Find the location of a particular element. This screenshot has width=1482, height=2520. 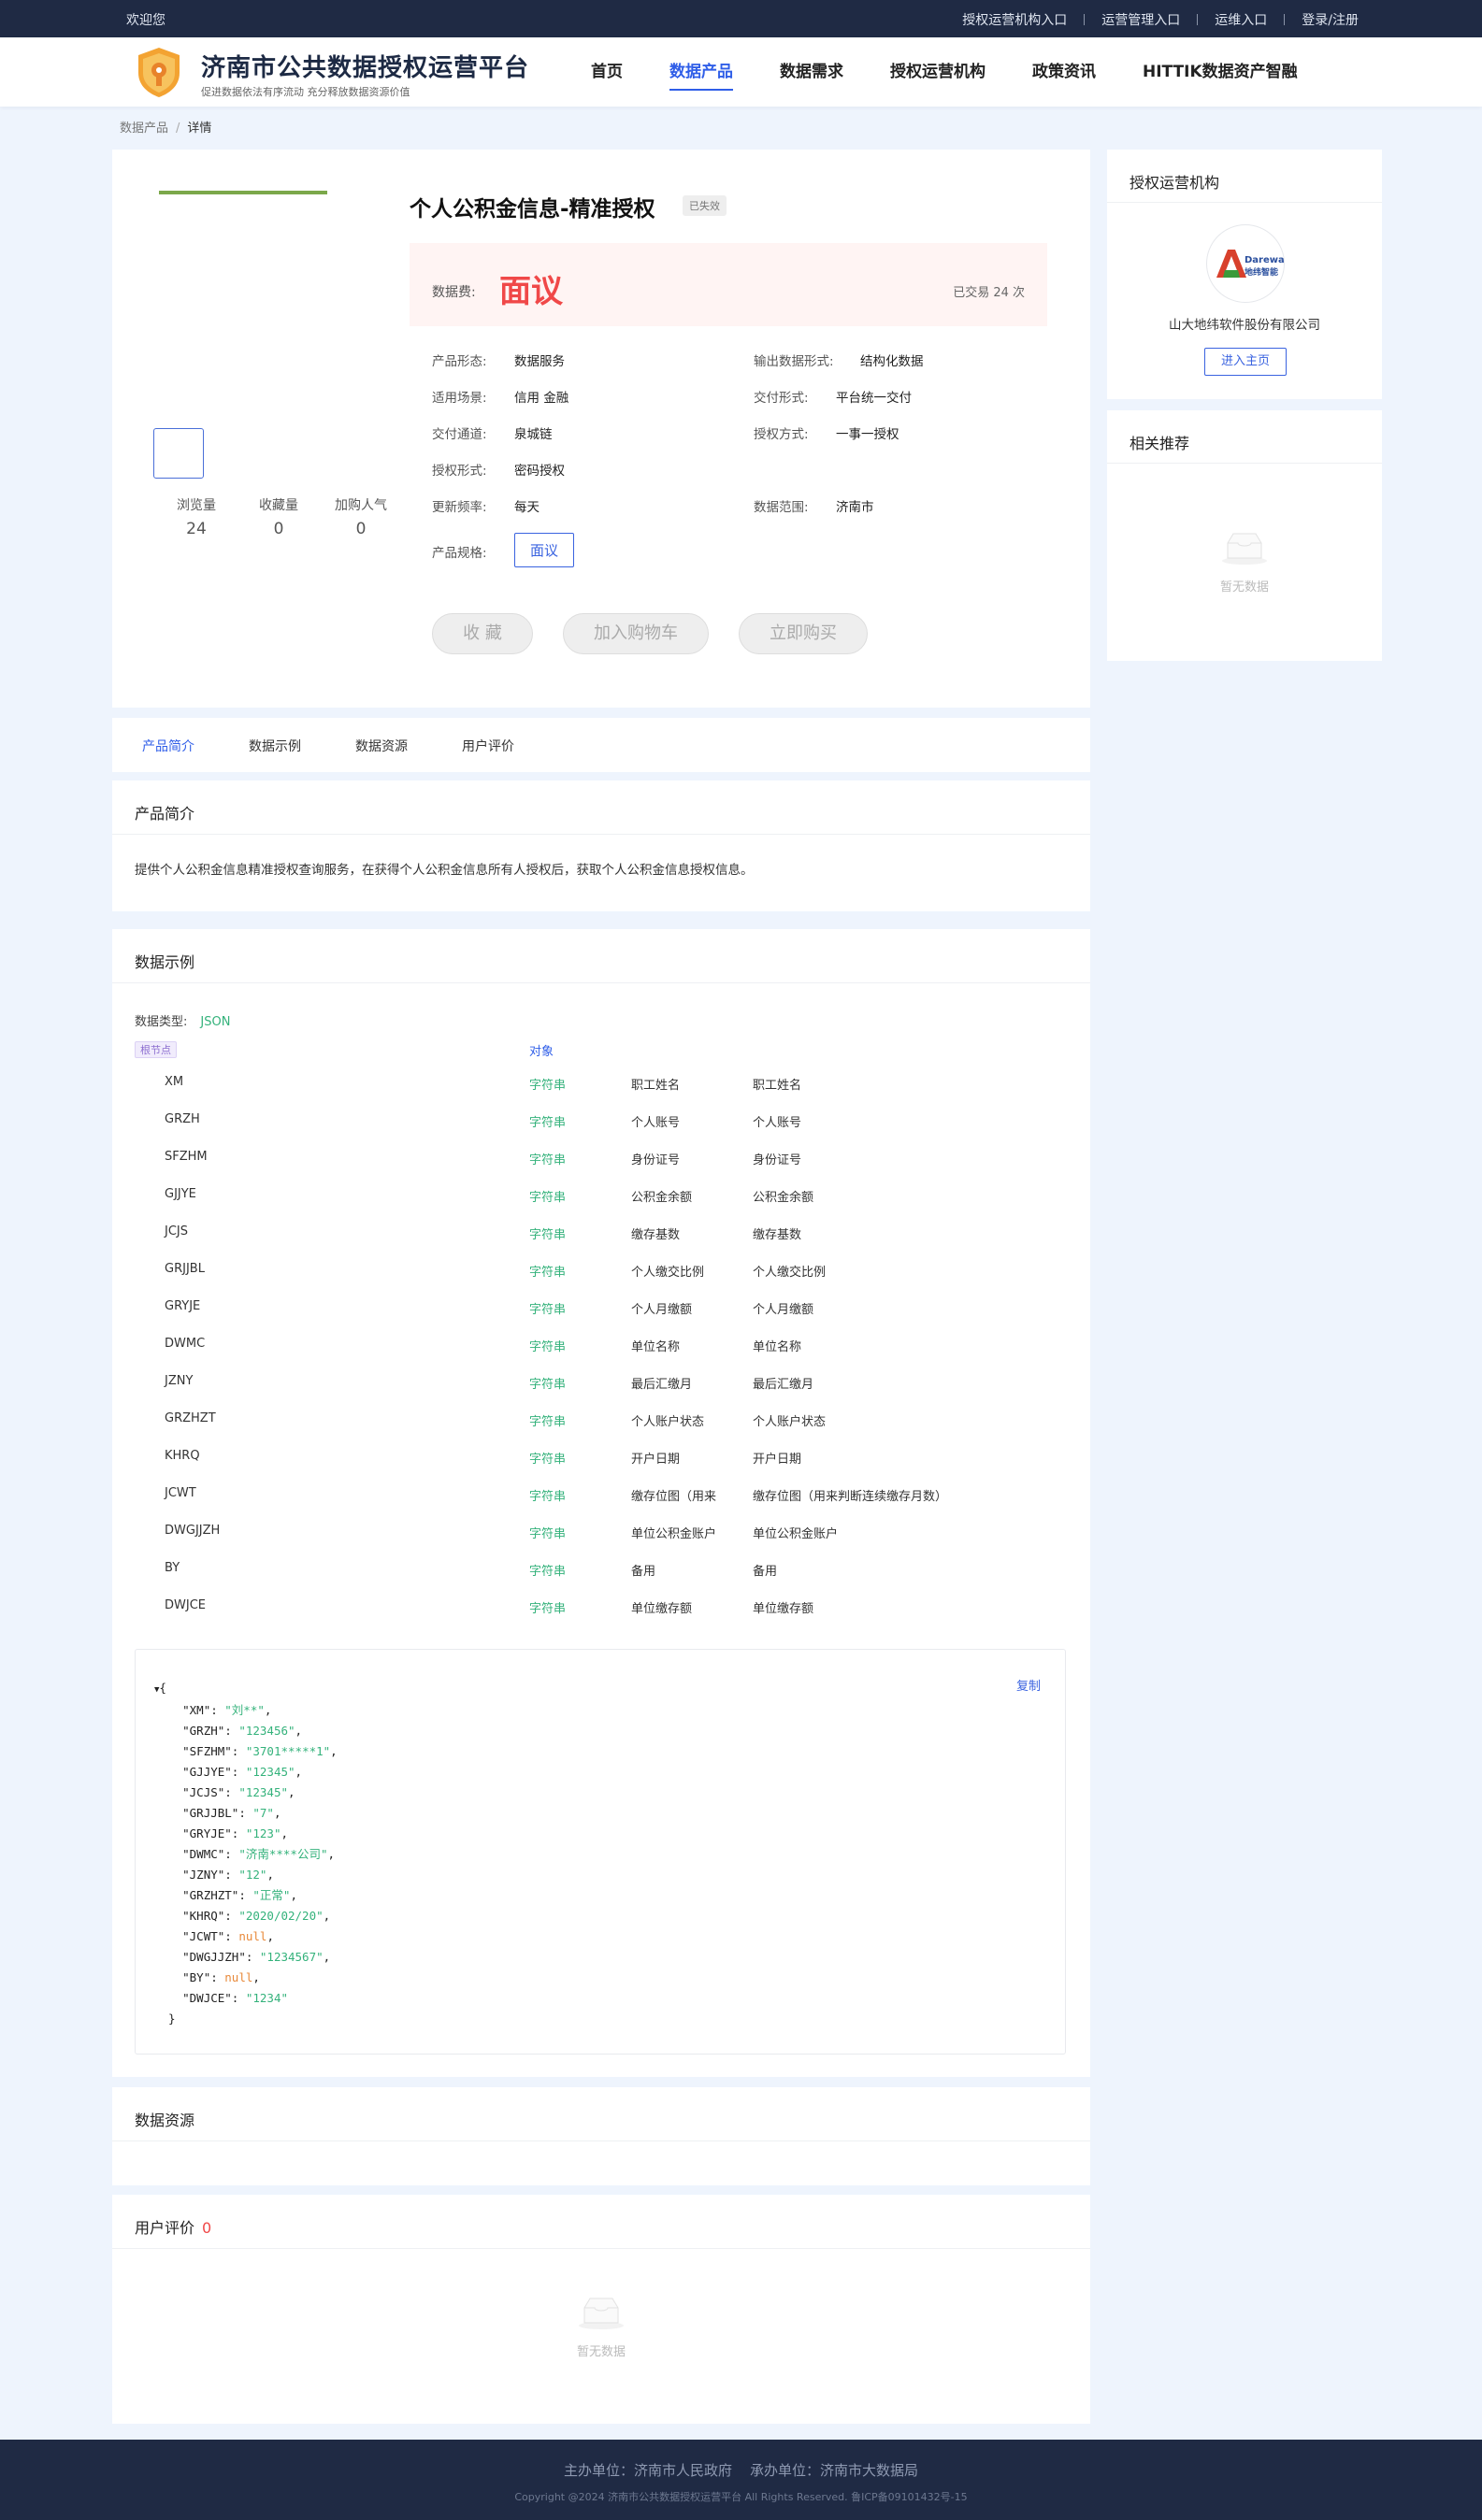

field-name: XM is located at coordinates (175, 1082).